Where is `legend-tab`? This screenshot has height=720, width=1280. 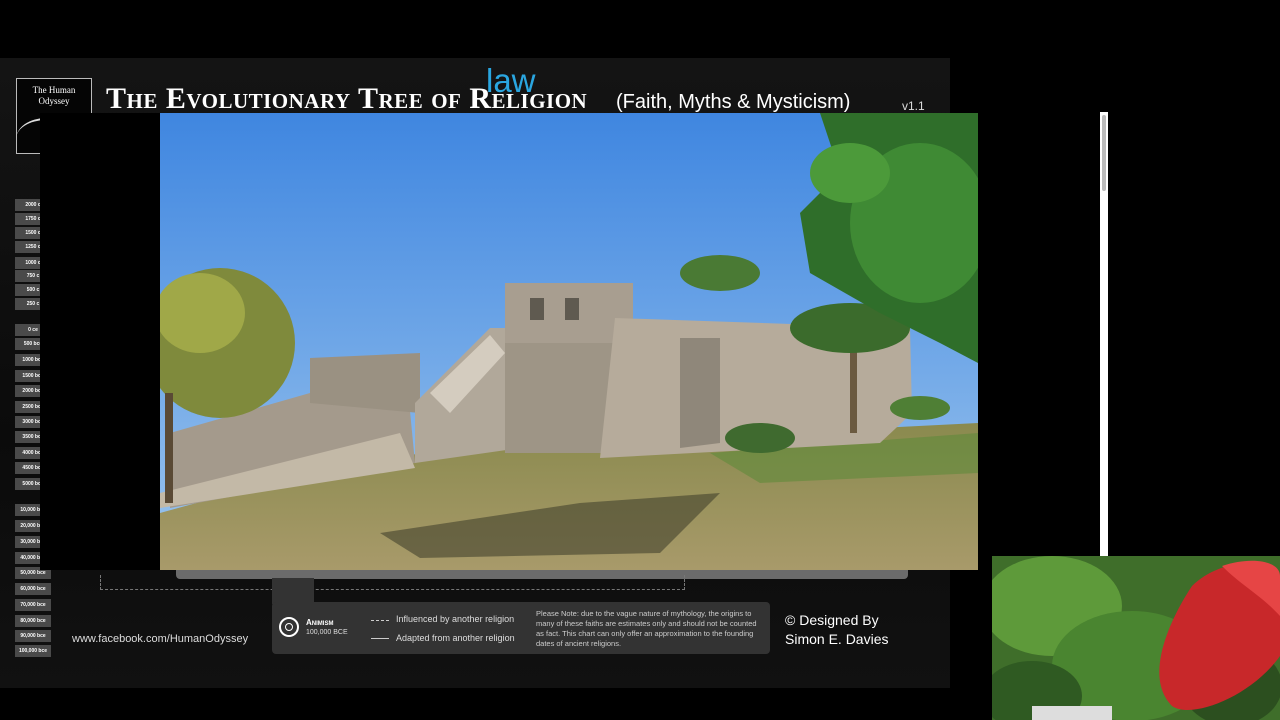
legend-tab is located at coordinates (293, 591).